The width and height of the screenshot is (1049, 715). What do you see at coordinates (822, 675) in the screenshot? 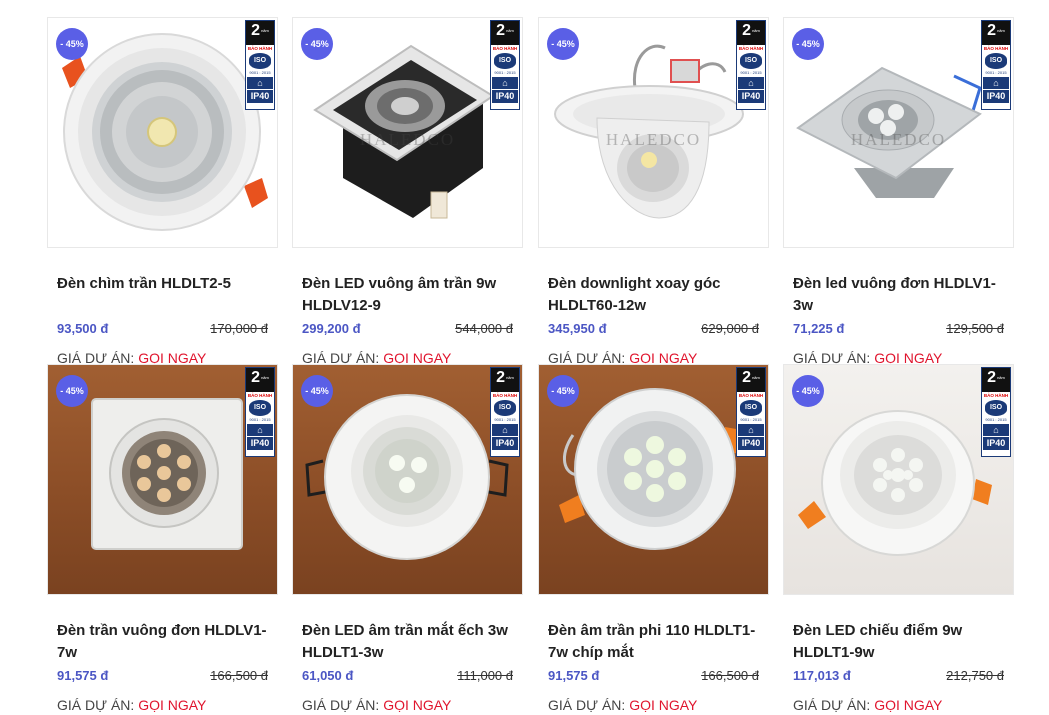
I see `sale-price: 117,013 đ` at bounding box center [822, 675].